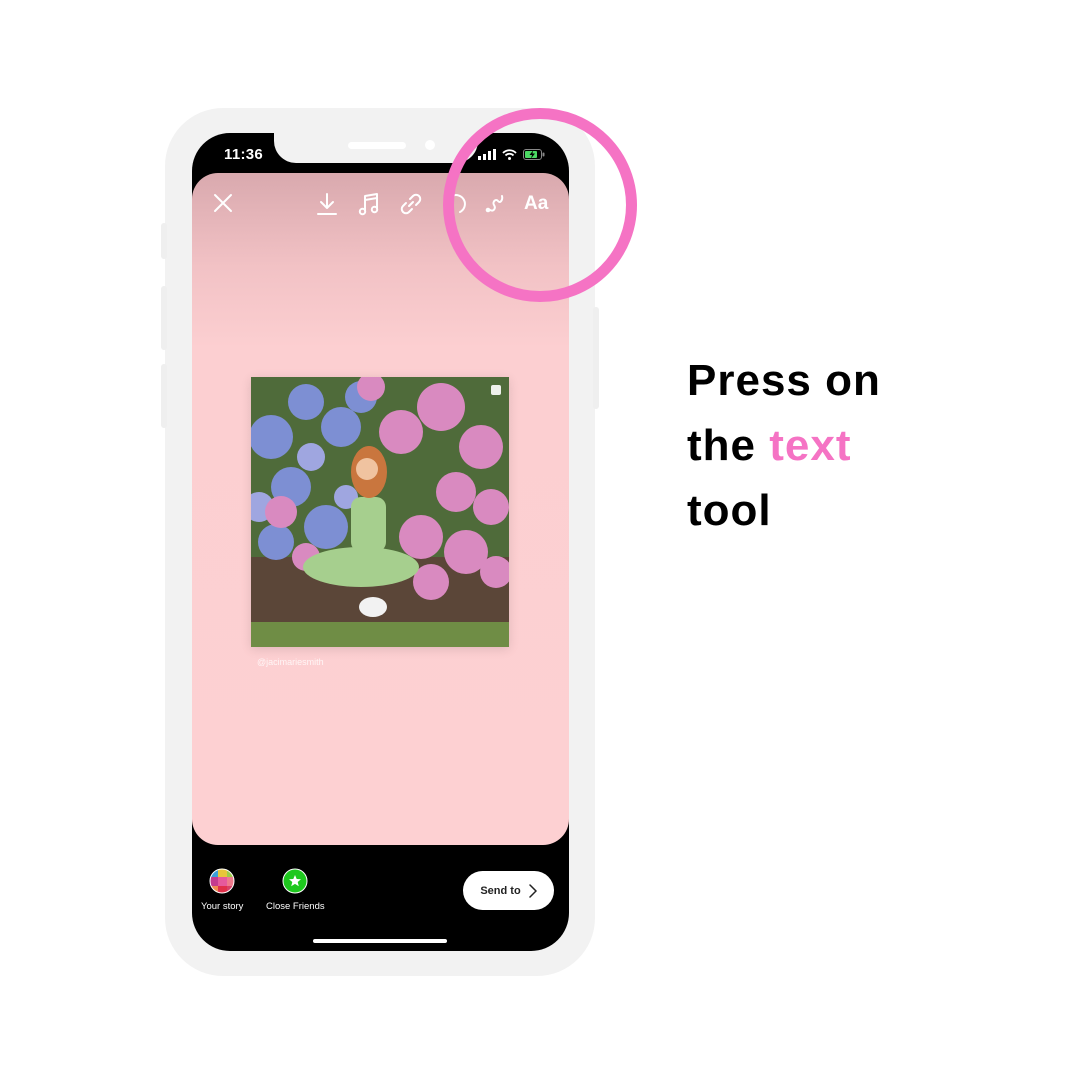 The image size is (1080, 1080). I want to click on link-icon, so click(411, 204).